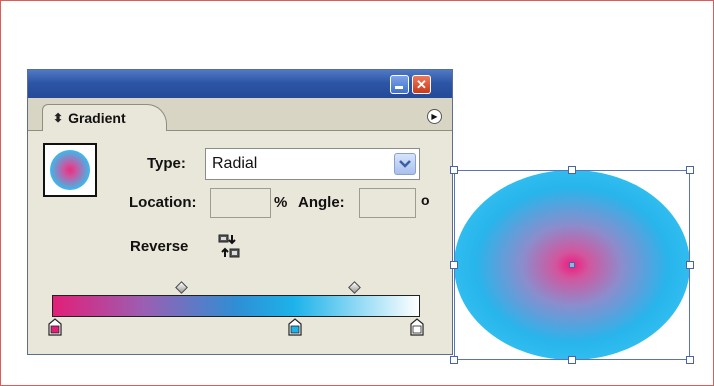 The height and width of the screenshot is (386, 714). I want to click on type-select-value: Radial, so click(235, 163).